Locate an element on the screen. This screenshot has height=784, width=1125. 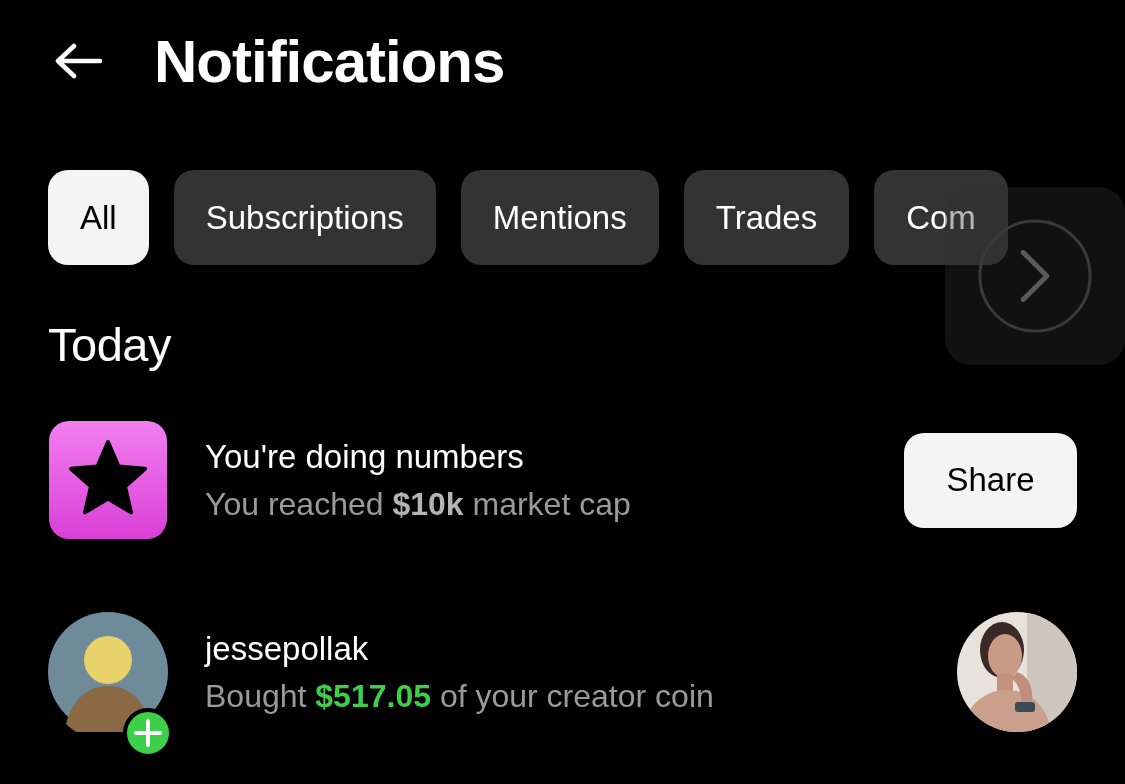
page-title: Notifications is located at coordinates (329, 61).